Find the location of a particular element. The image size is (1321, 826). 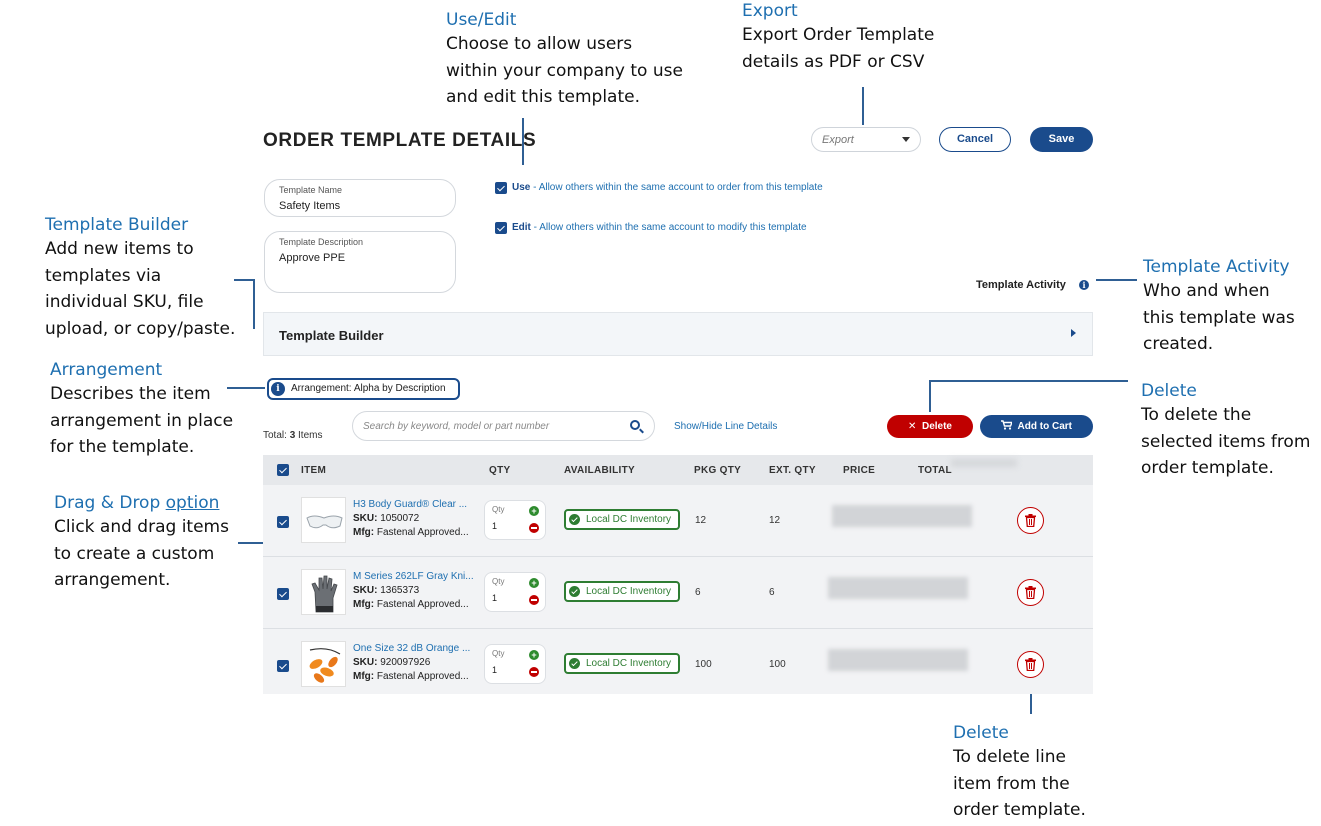

save-button: Save is located at coordinates (1061, 139).